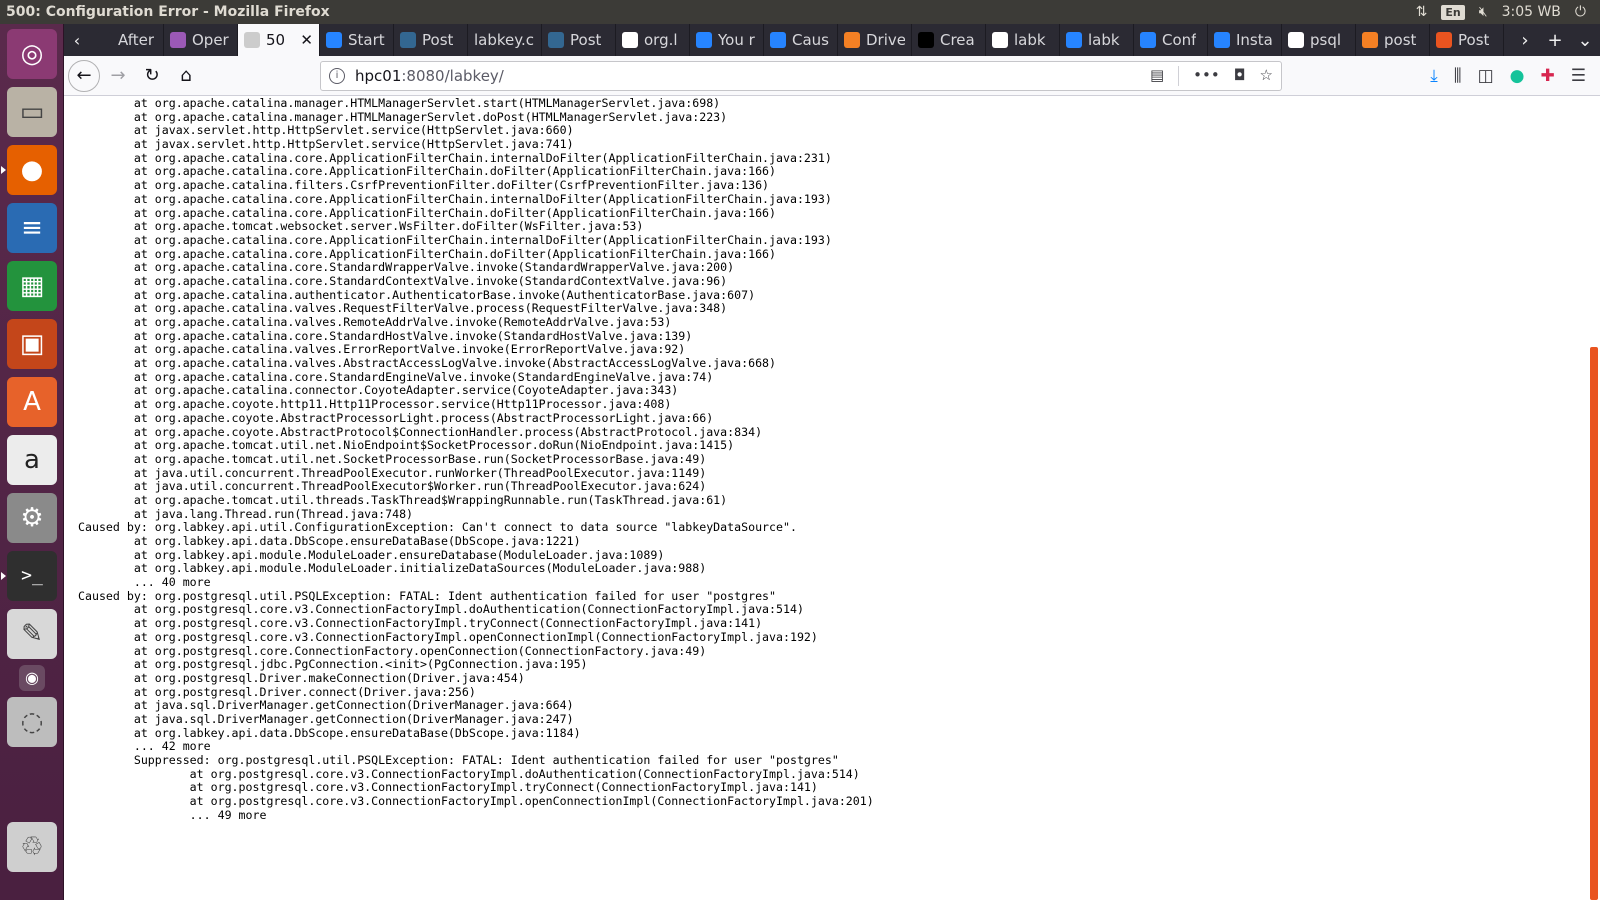 The width and height of the screenshot is (1600, 900). I want to click on browser-tab: Crea, so click(949, 40).